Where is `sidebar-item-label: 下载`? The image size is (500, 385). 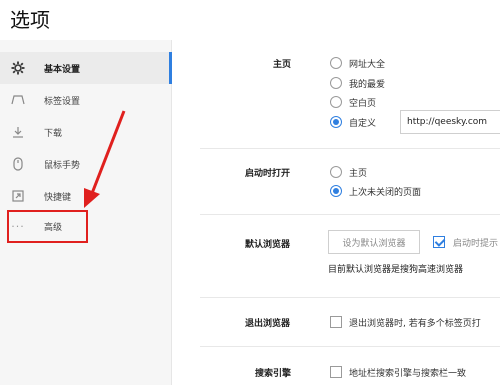
sidebar-item-label: 下载 is located at coordinates (53, 133).